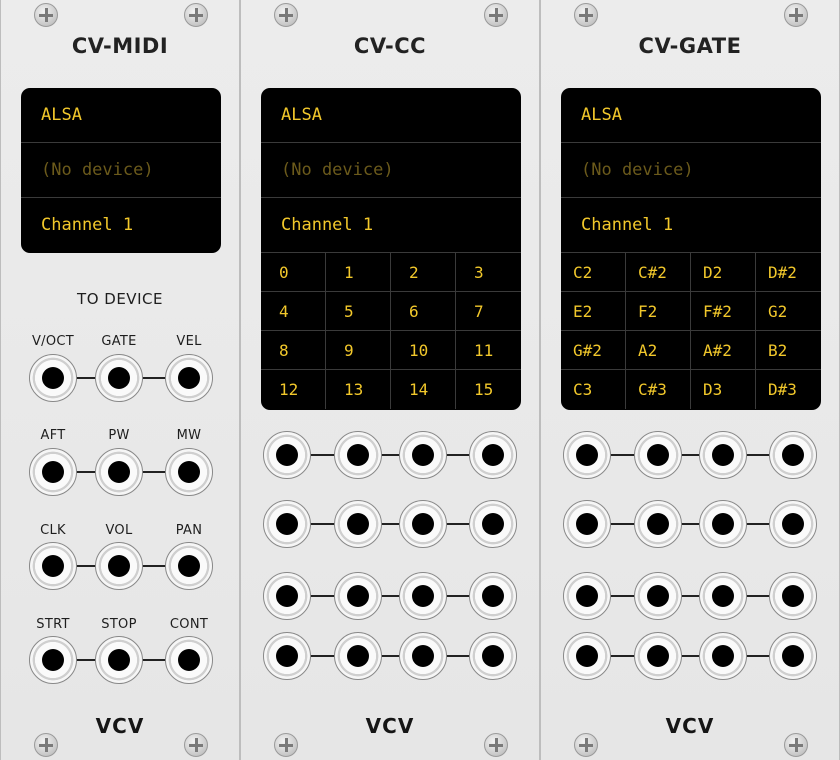 This screenshot has width=840, height=760. Describe the element at coordinates (423, 350) in the screenshot. I see `grid-cell: 10` at that location.